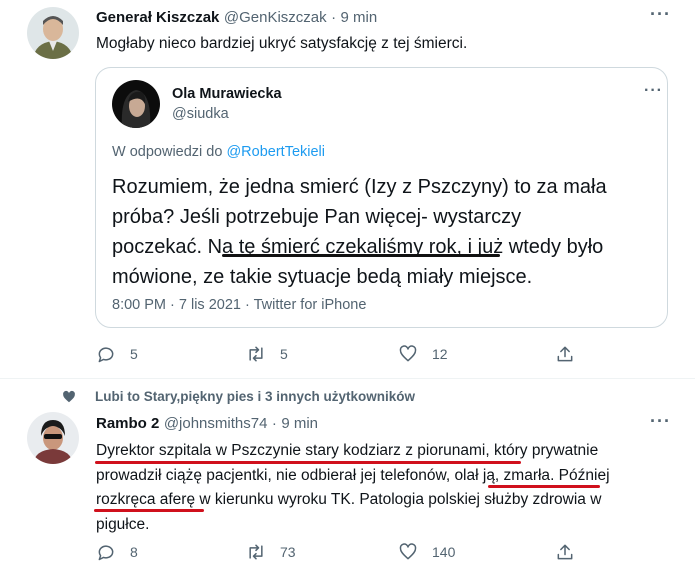 This screenshot has width=695, height=578. I want to click on underlined-phrase-3: rozkręca aferę, so click(146, 499).